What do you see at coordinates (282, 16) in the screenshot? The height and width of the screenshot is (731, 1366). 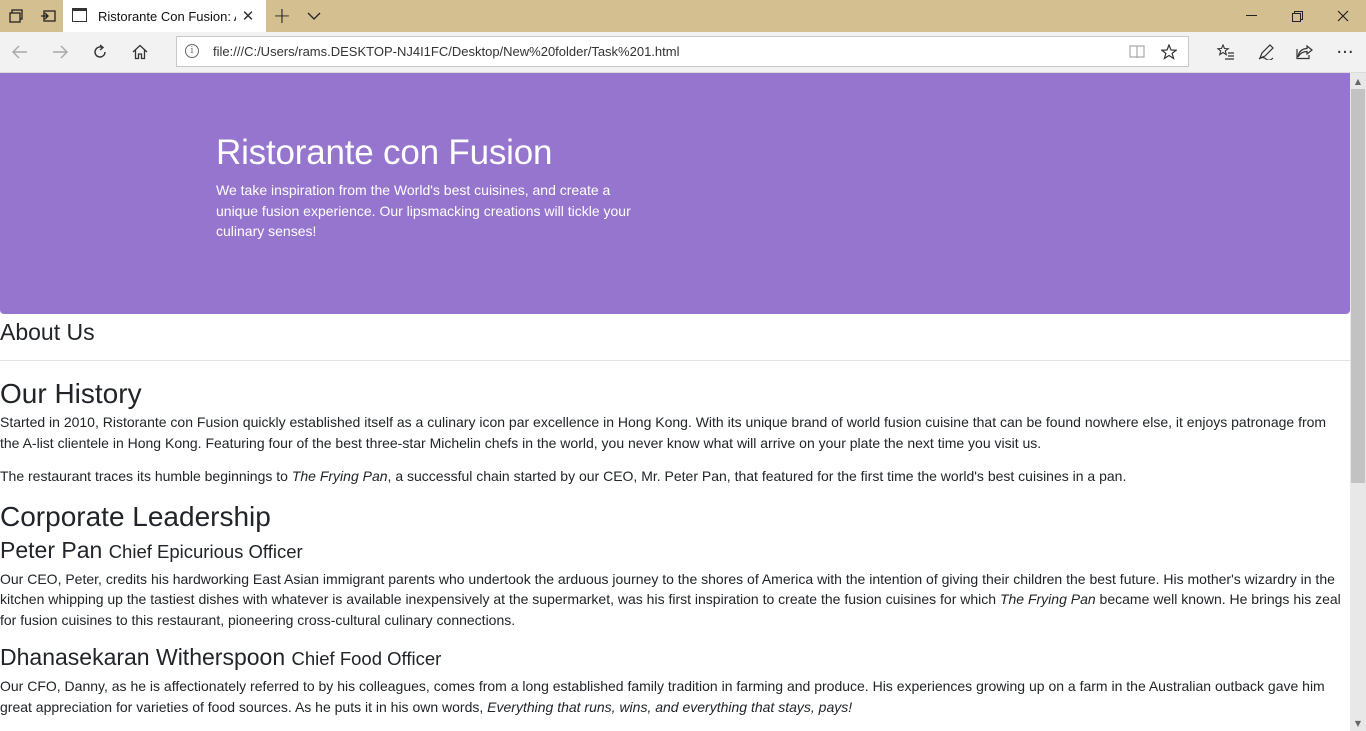 I see `plus-icon: +` at bounding box center [282, 16].